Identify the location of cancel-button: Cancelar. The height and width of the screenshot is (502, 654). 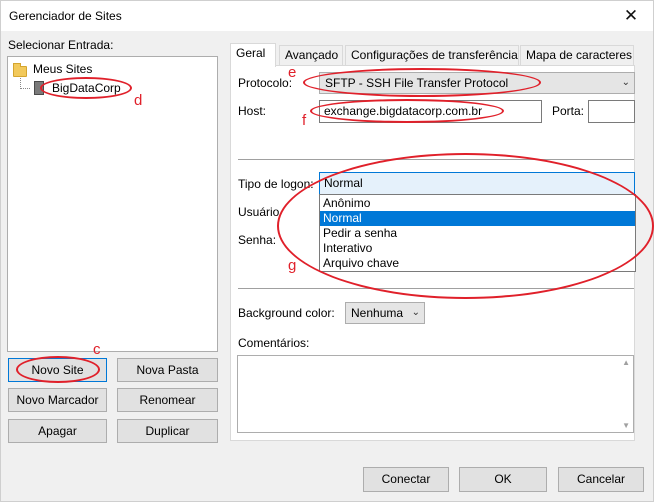
(601, 479).